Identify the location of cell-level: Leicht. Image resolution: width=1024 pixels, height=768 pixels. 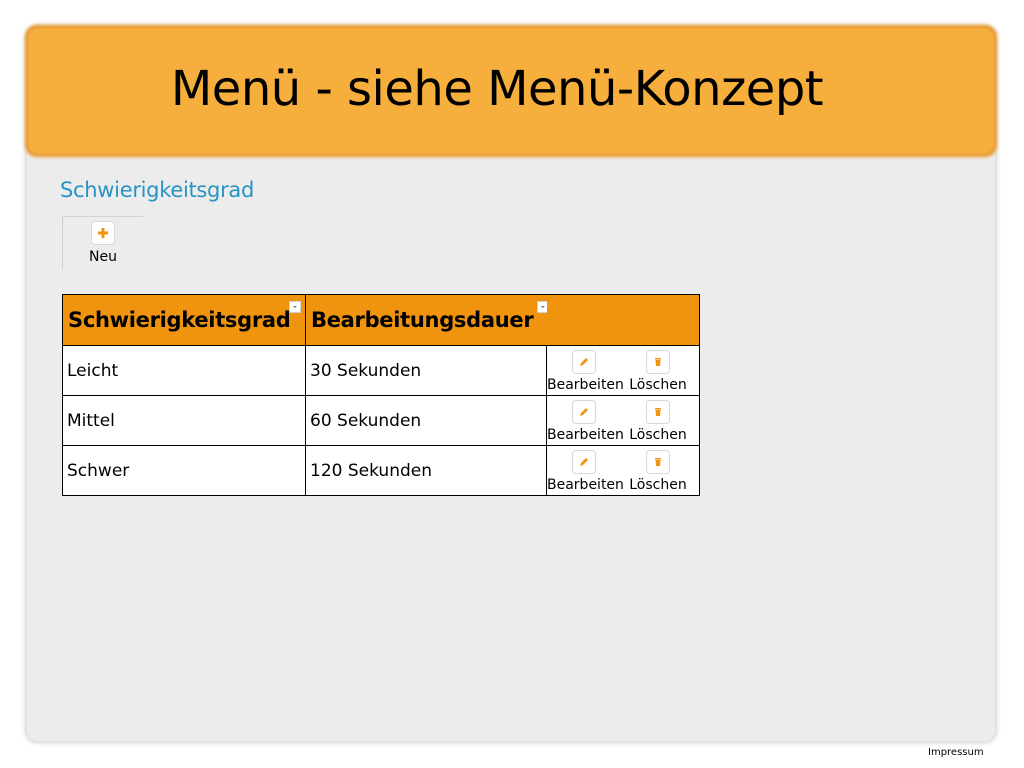
(184, 370).